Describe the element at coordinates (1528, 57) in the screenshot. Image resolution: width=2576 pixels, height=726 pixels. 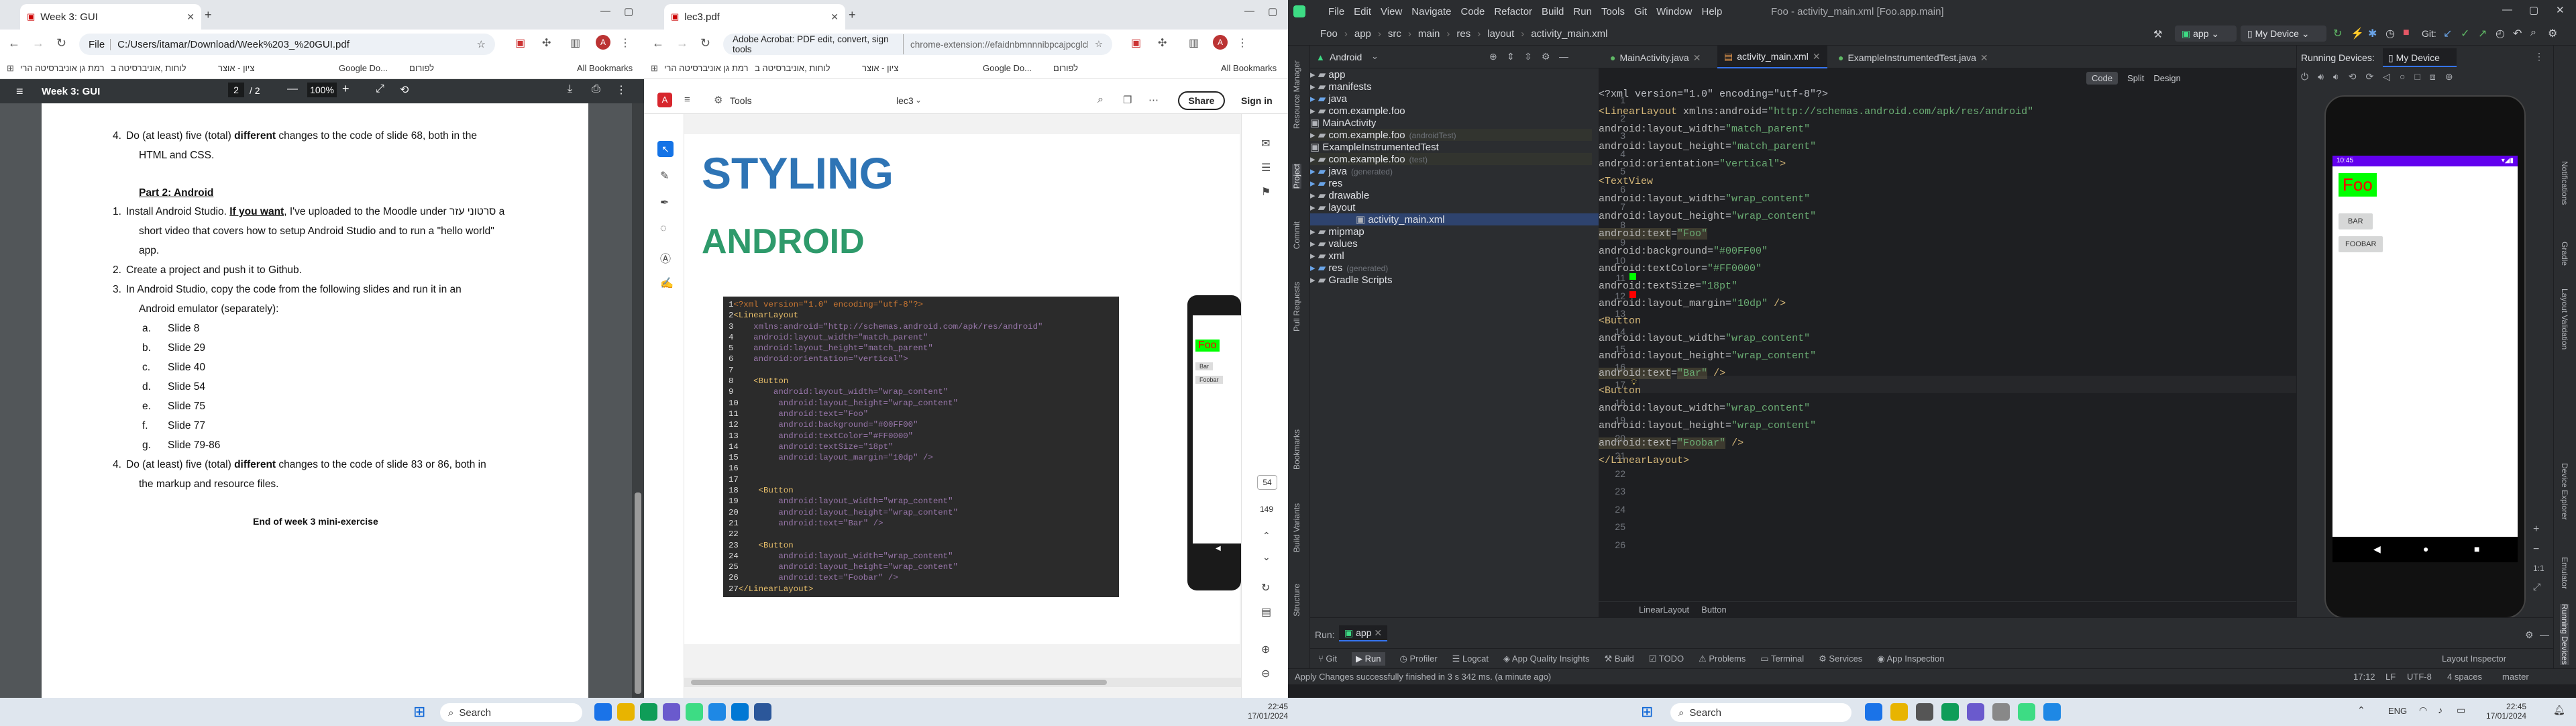
I see `collapse-all-icon: ⇳` at that location.